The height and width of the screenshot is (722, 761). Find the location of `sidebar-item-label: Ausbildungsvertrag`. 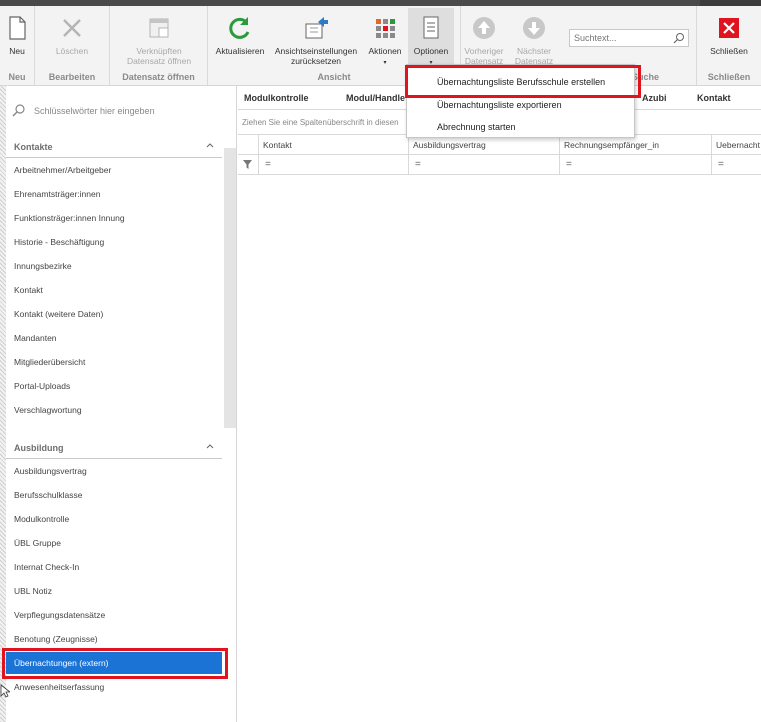

sidebar-item-label: Ausbildungsvertrag is located at coordinates (50, 471).